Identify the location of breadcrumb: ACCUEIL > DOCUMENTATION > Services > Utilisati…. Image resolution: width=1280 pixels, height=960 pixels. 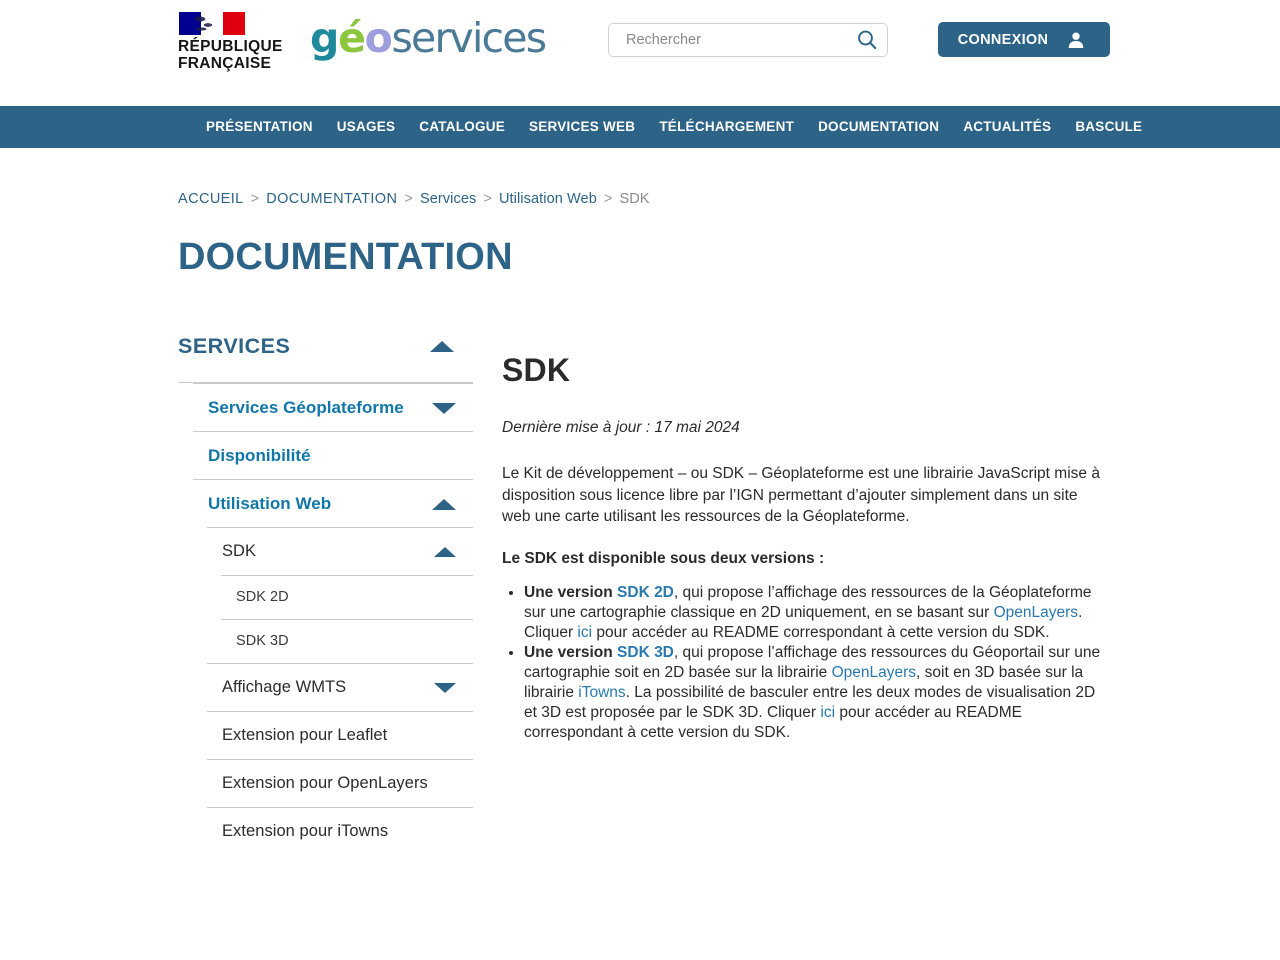
(414, 199).